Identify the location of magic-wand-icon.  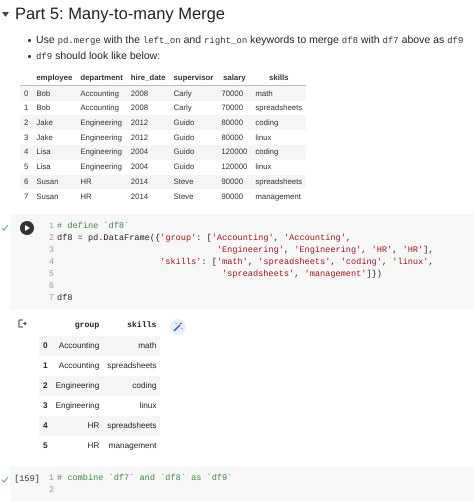
(178, 327).